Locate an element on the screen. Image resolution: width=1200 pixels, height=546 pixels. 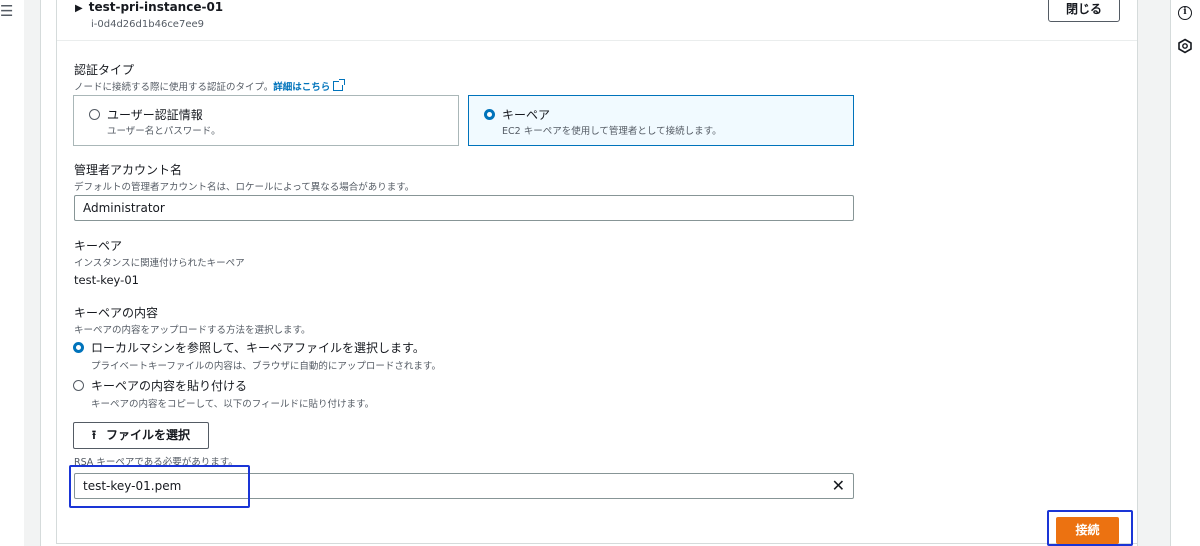
option-paste-content-description: キーペアの内容をコピーして、以下のフィールドに貼り付けます。 is located at coordinates (233, 404).